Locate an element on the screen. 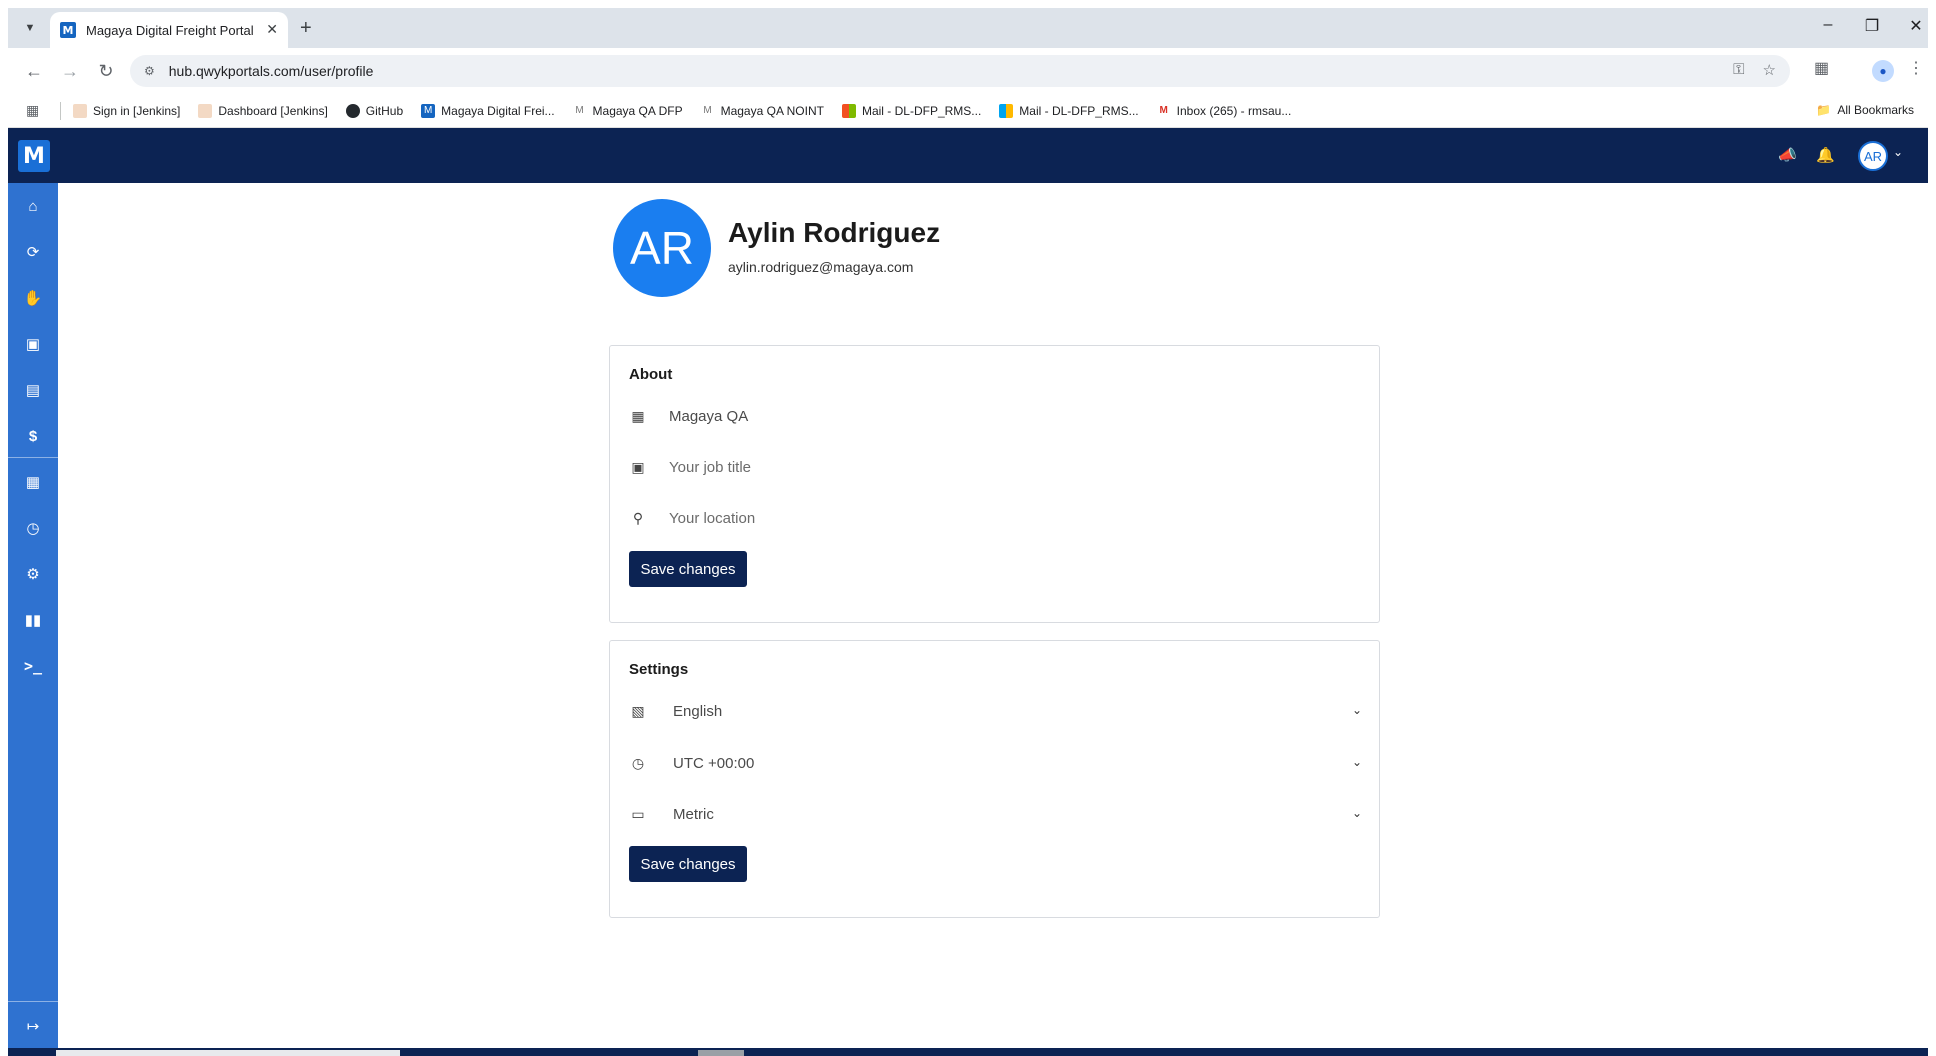  app-header: M 📣 🔔 AR ⌄ is located at coordinates (968, 155).